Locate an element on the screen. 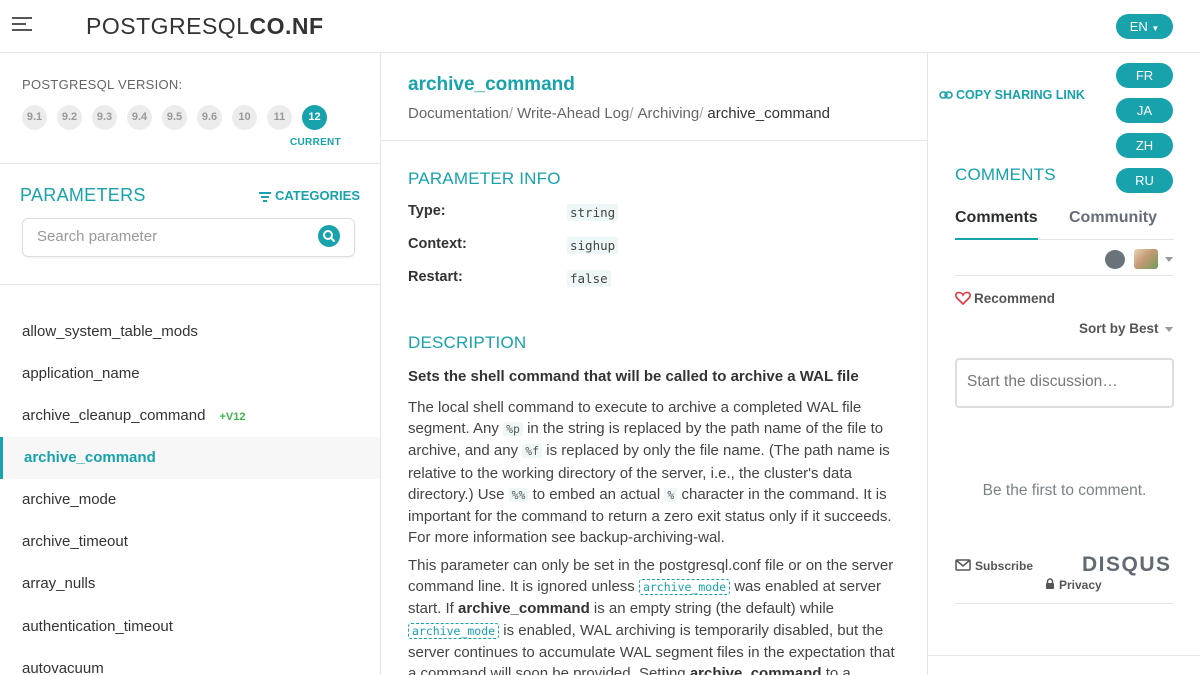 Image resolution: width=1200 pixels, height=675 pixels. tab-active-indicator is located at coordinates (996, 239).